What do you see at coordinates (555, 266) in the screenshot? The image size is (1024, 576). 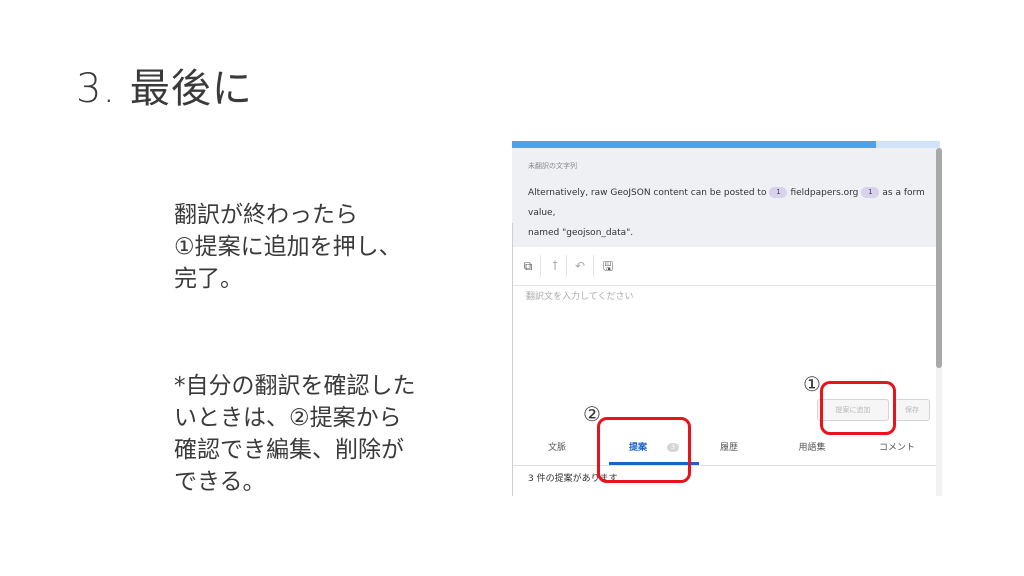 I see `special-char-icon: ꝉ` at bounding box center [555, 266].